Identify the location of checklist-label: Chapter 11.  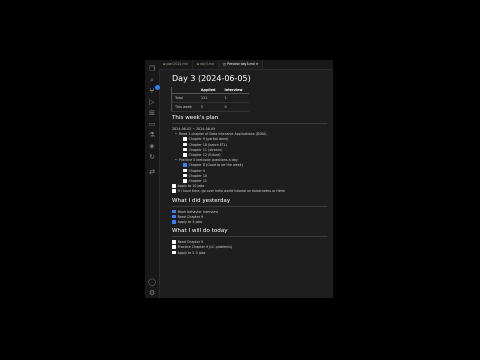
(198, 181).